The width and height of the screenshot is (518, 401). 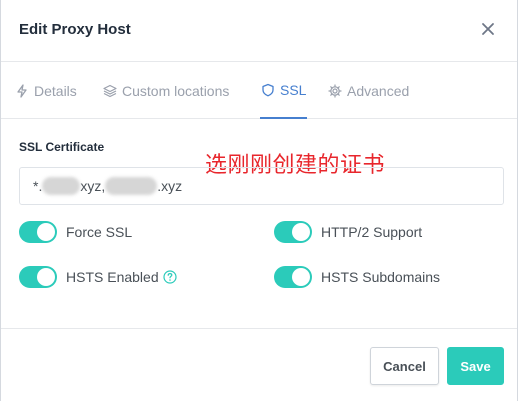 What do you see at coordinates (293, 277) in the screenshot?
I see `hsts-subdomains-switch` at bounding box center [293, 277].